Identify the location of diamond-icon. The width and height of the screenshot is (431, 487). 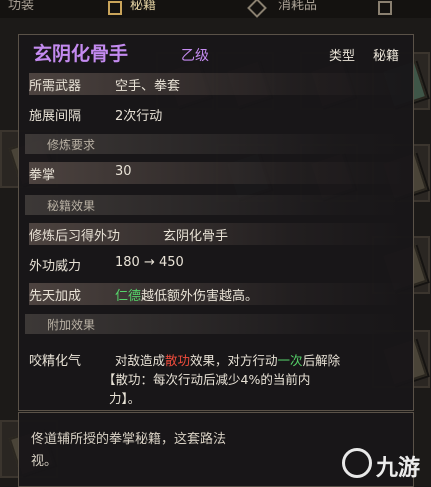
(257, 9).